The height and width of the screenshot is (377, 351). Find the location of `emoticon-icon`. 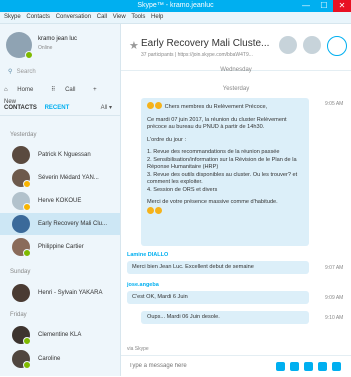

emoticon-icon is located at coordinates (280, 366).